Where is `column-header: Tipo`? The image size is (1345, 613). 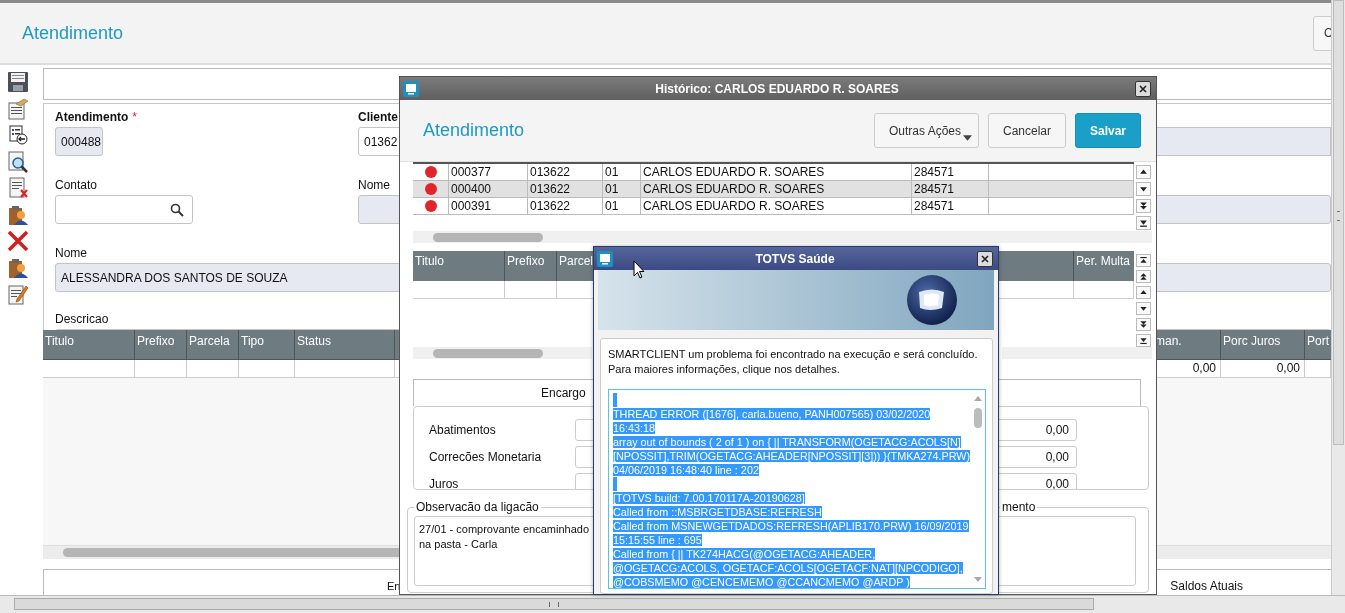
column-header: Tipo is located at coordinates (267, 344).